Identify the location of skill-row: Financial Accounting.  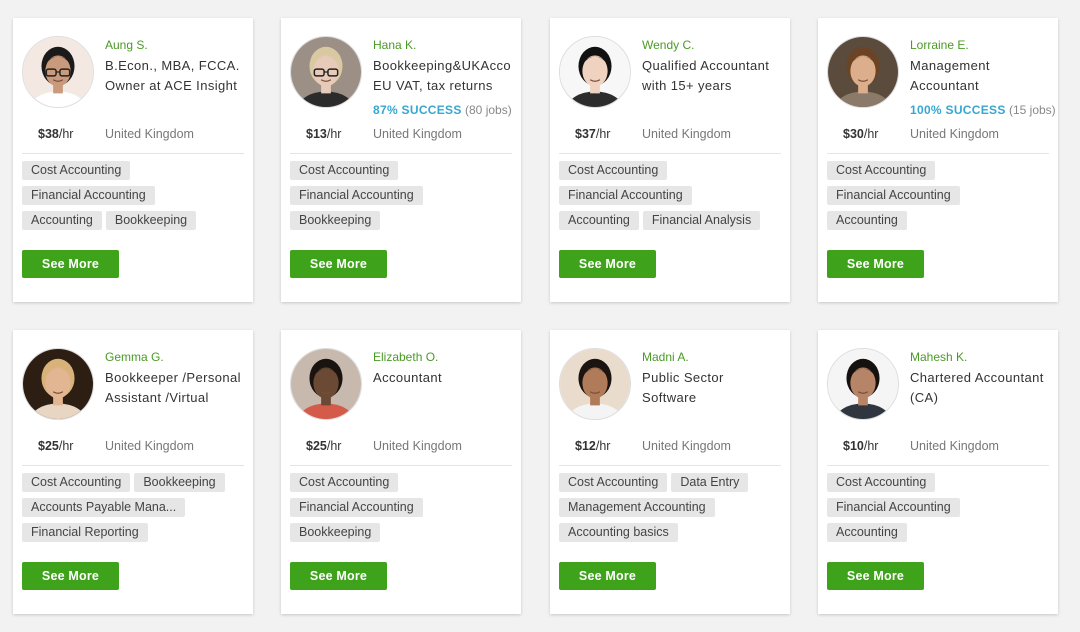
(402, 510).